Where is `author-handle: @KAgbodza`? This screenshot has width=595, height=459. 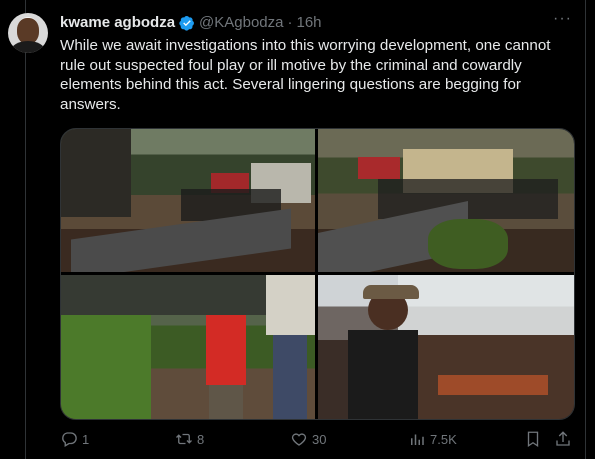 author-handle: @KAgbodza is located at coordinates (241, 22).